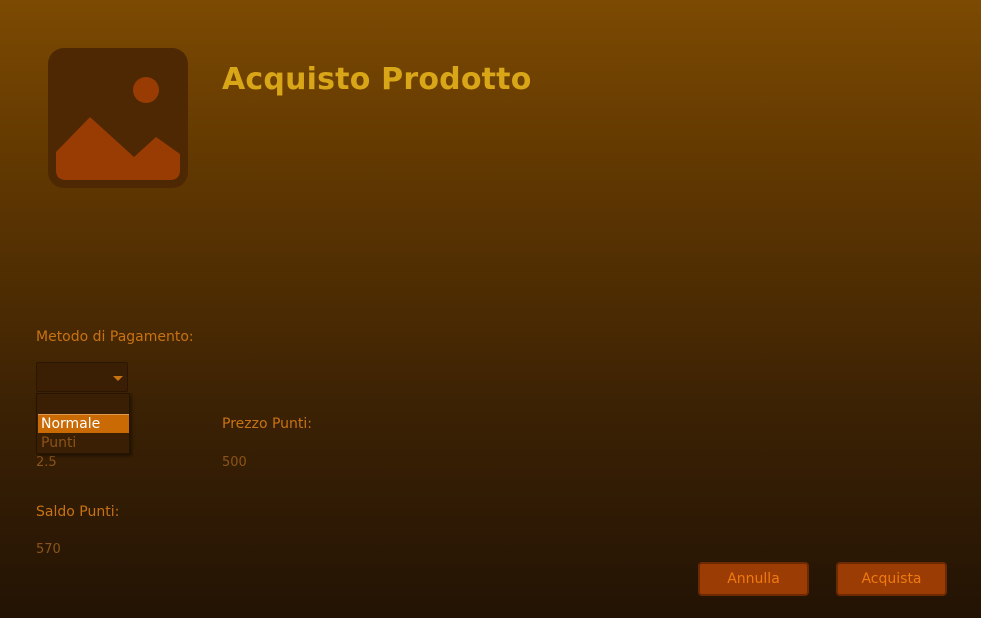 This screenshot has height=618, width=981. I want to click on payment-option-normale: Normale, so click(83, 423).